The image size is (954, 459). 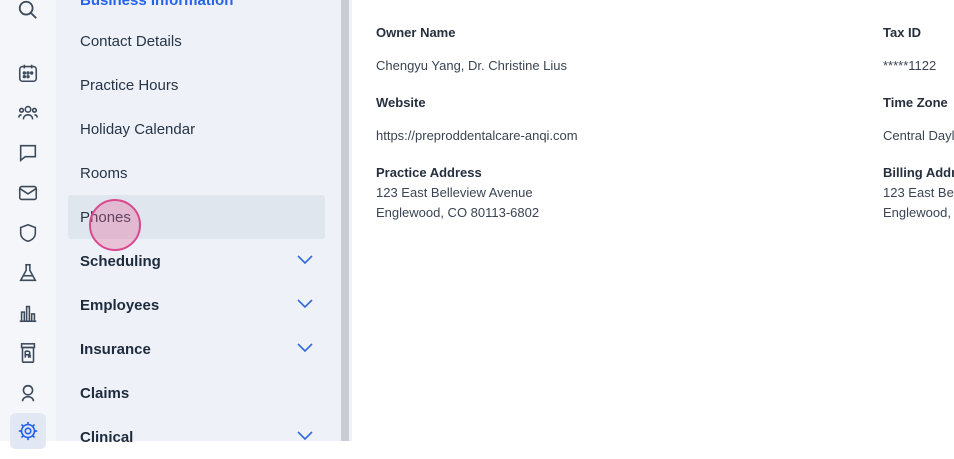 I want to click on settings-gear-icon, so click(x=28, y=431).